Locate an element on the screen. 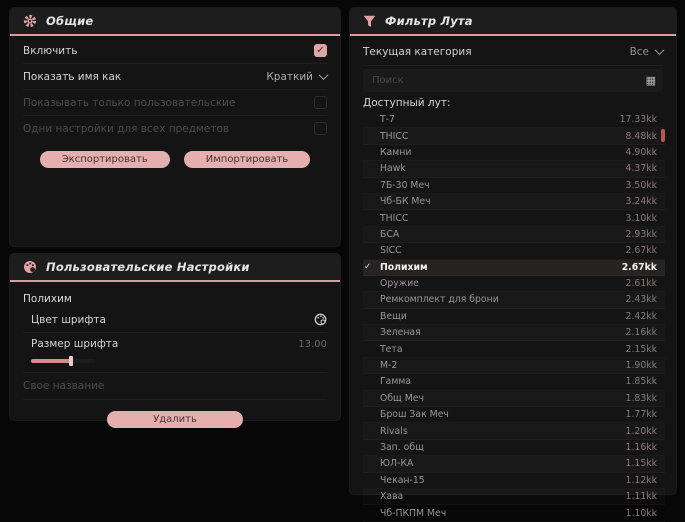 This screenshot has height=522, width=685. loot-item-row: Hawk 4.37kk is located at coordinates (514, 169).